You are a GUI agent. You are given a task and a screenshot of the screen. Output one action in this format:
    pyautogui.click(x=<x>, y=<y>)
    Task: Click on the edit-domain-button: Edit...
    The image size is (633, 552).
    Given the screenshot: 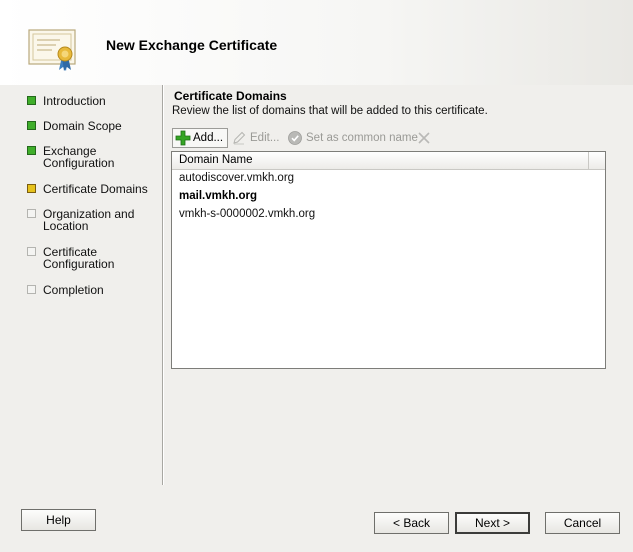 What is the action you would take?
    pyautogui.click(x=255, y=138)
    